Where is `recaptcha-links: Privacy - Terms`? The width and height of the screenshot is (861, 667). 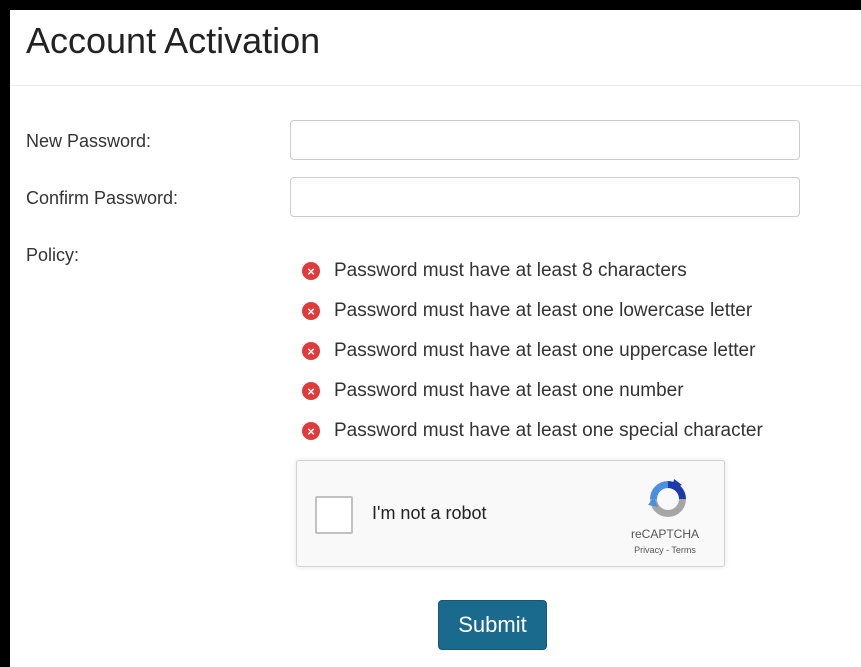
recaptcha-links: Privacy - Terms is located at coordinates (665, 550).